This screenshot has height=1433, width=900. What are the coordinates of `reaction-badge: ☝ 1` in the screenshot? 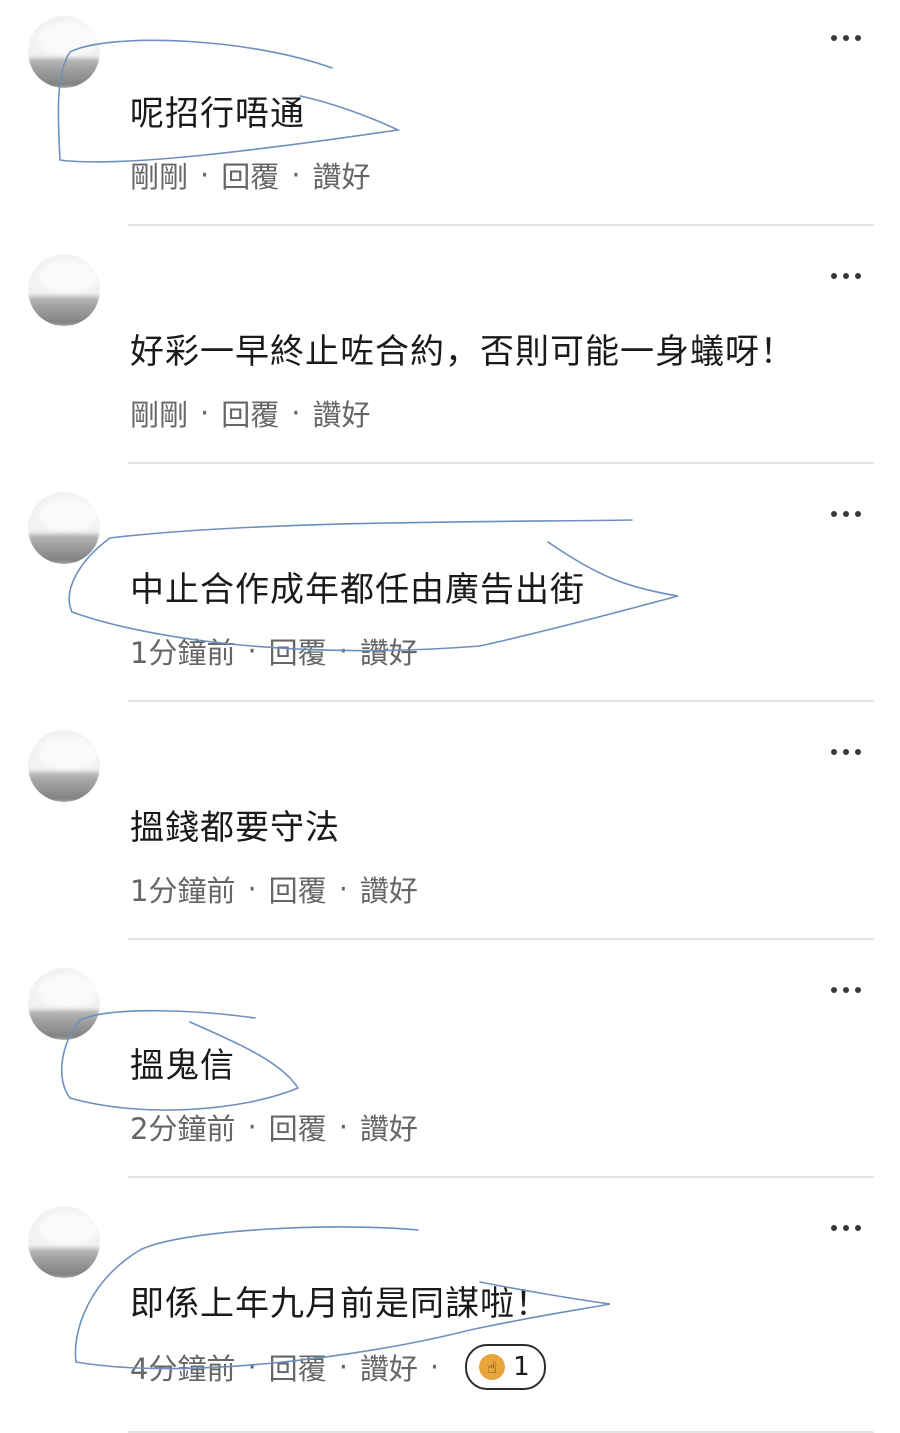 It's located at (505, 1367).